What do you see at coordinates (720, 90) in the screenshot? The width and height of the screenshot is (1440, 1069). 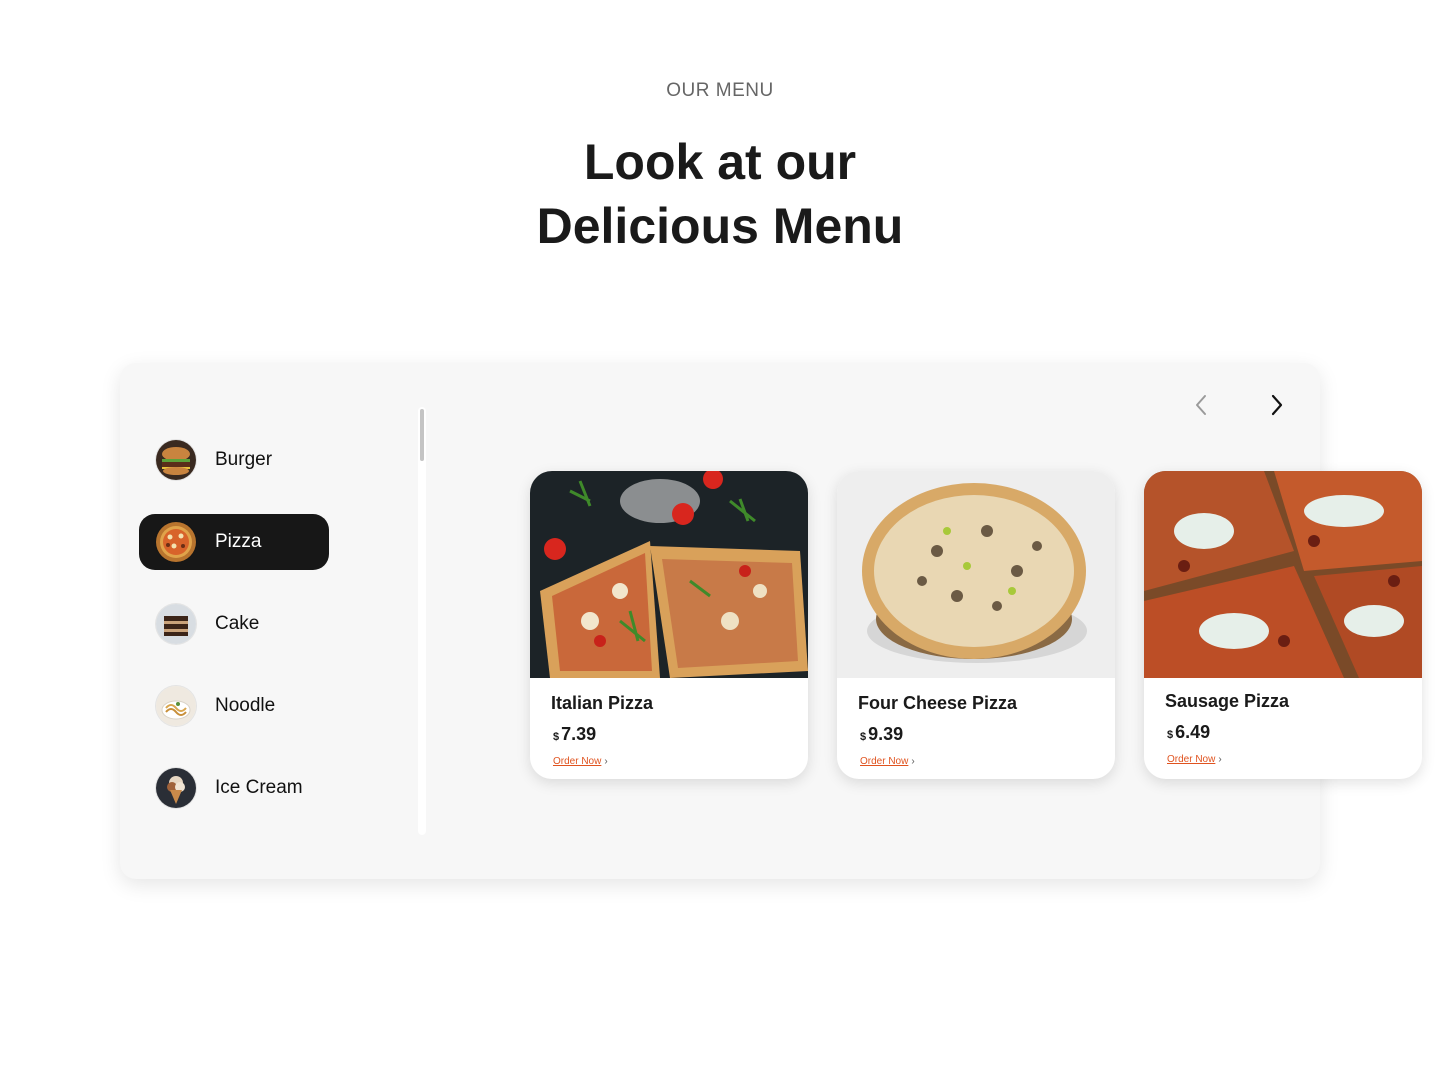 I see `section-eyebrow: OUR MENU` at bounding box center [720, 90].